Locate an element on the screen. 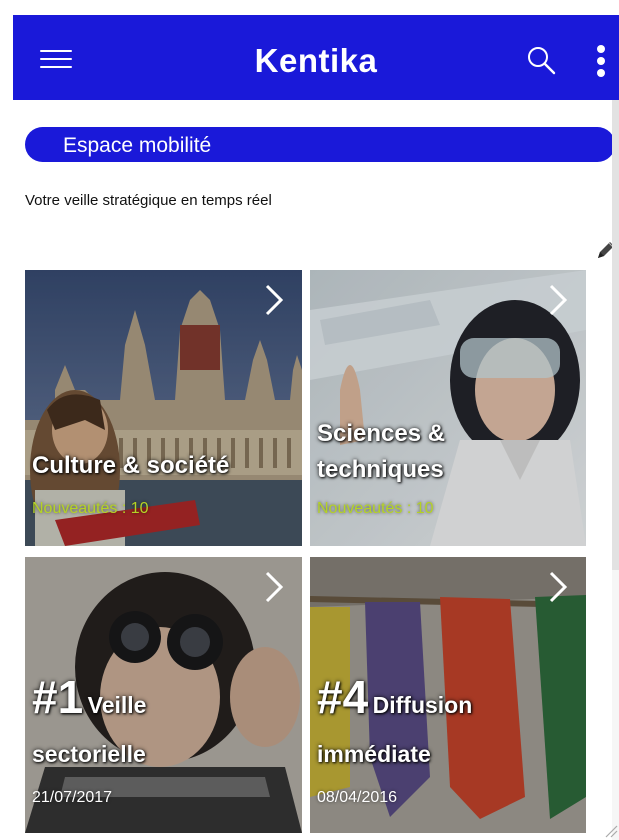  resize-grip-icon is located at coordinates (611, 831).